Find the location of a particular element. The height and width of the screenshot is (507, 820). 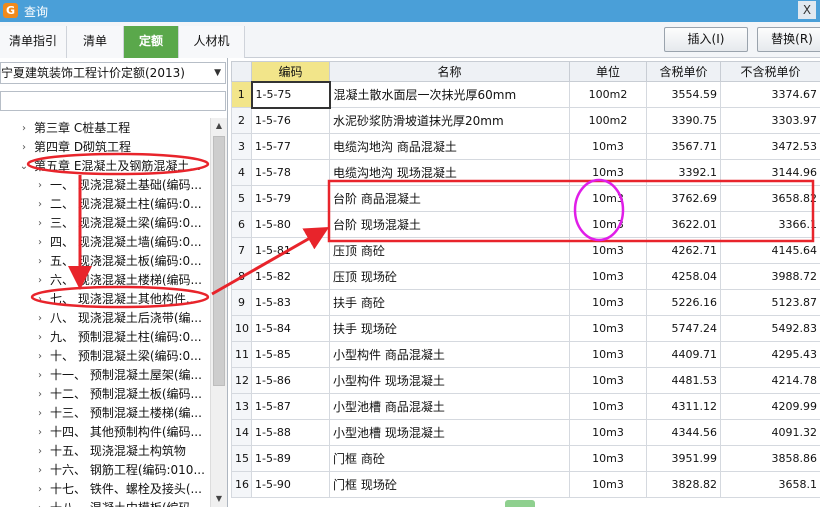

code-cell: 1-5-87 is located at coordinates (290, 406).